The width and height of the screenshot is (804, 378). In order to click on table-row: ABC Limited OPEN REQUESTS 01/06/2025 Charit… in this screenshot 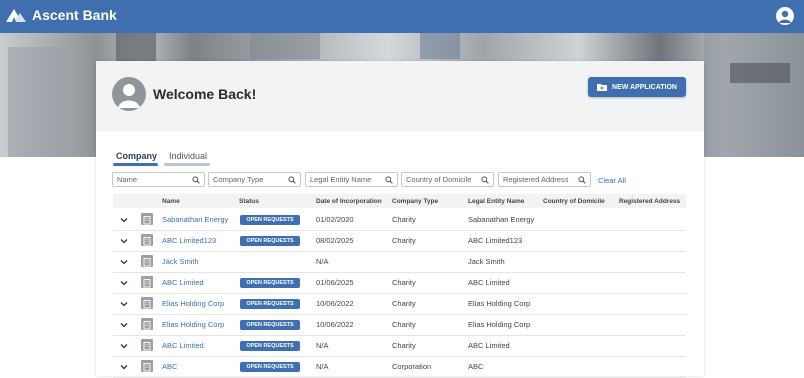, I will do `click(399, 283)`.